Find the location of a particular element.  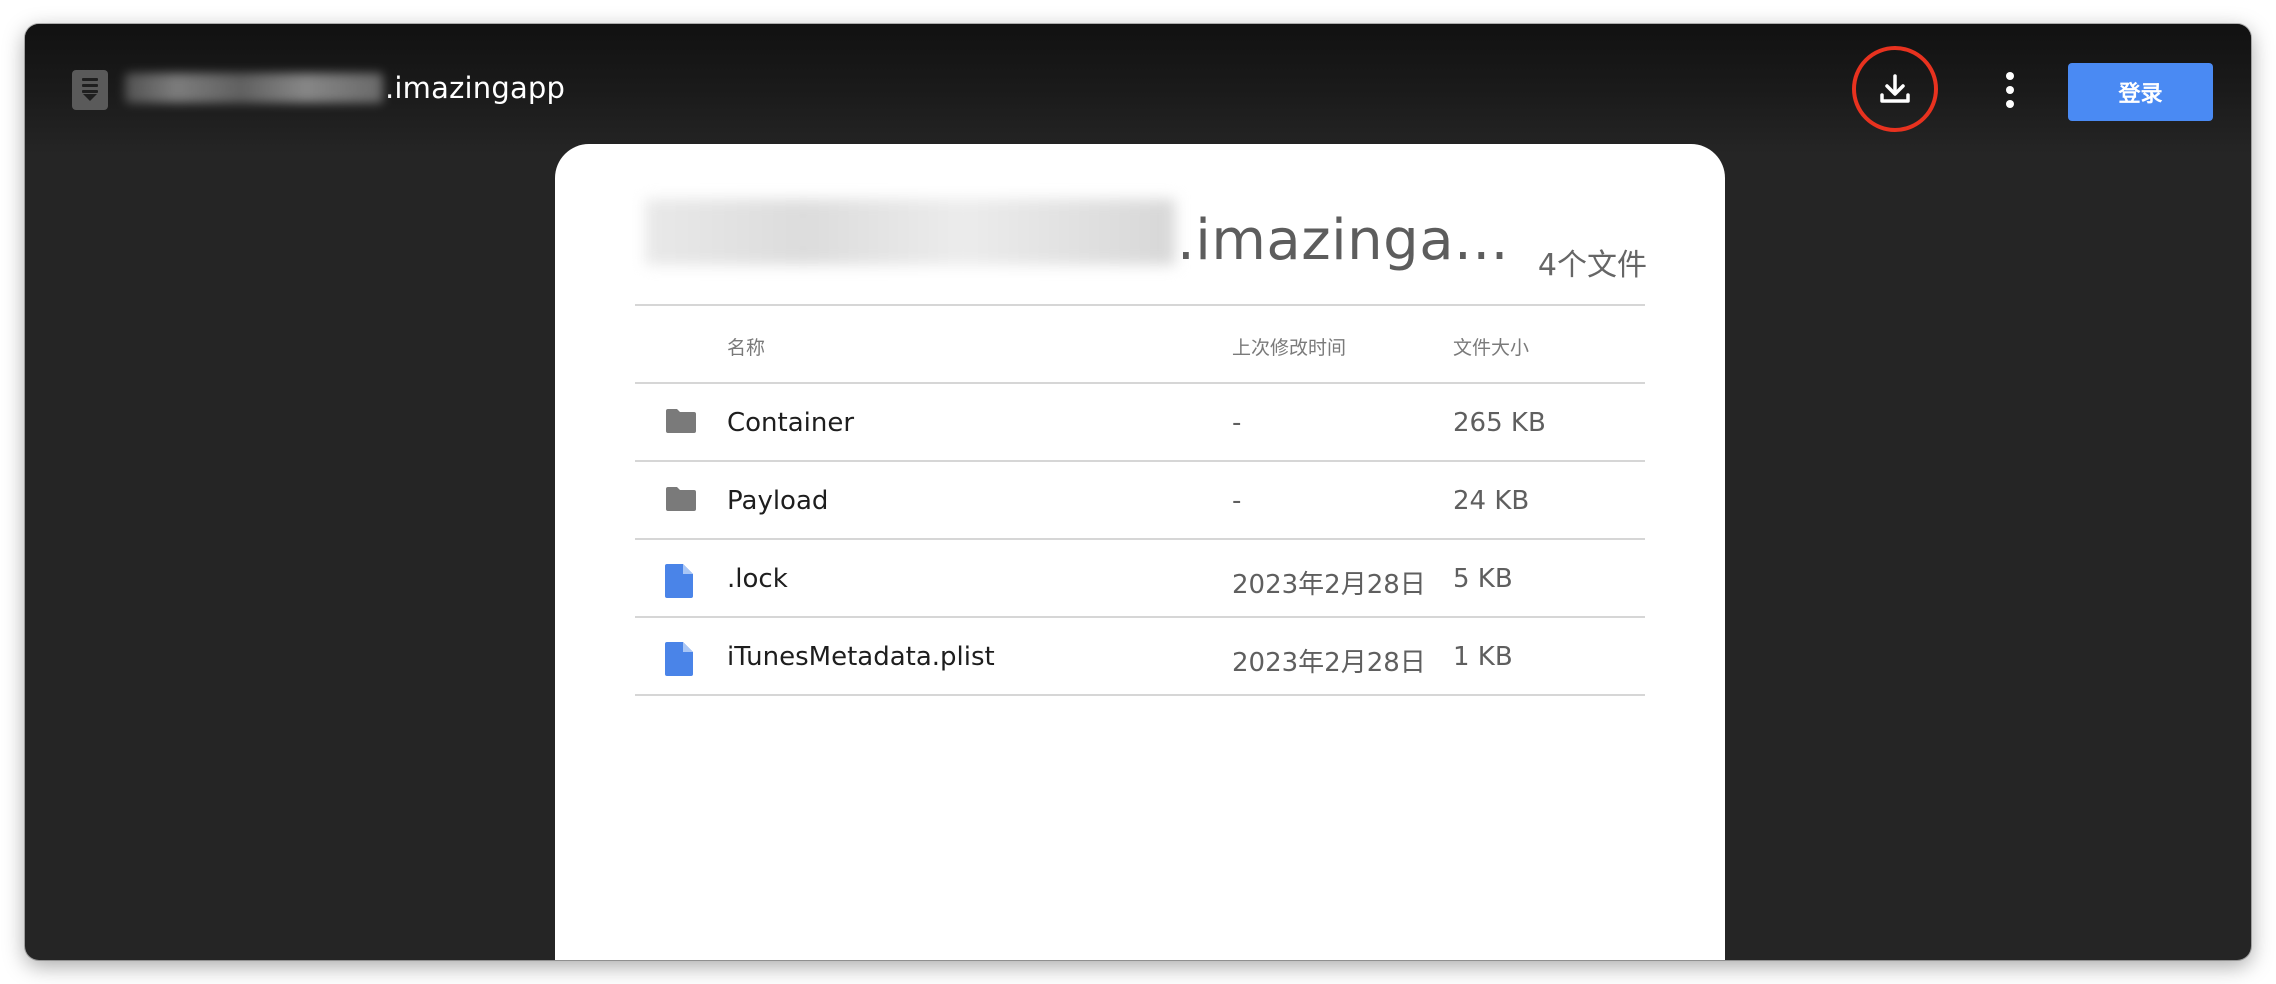

row-name: Payload is located at coordinates (778, 501).